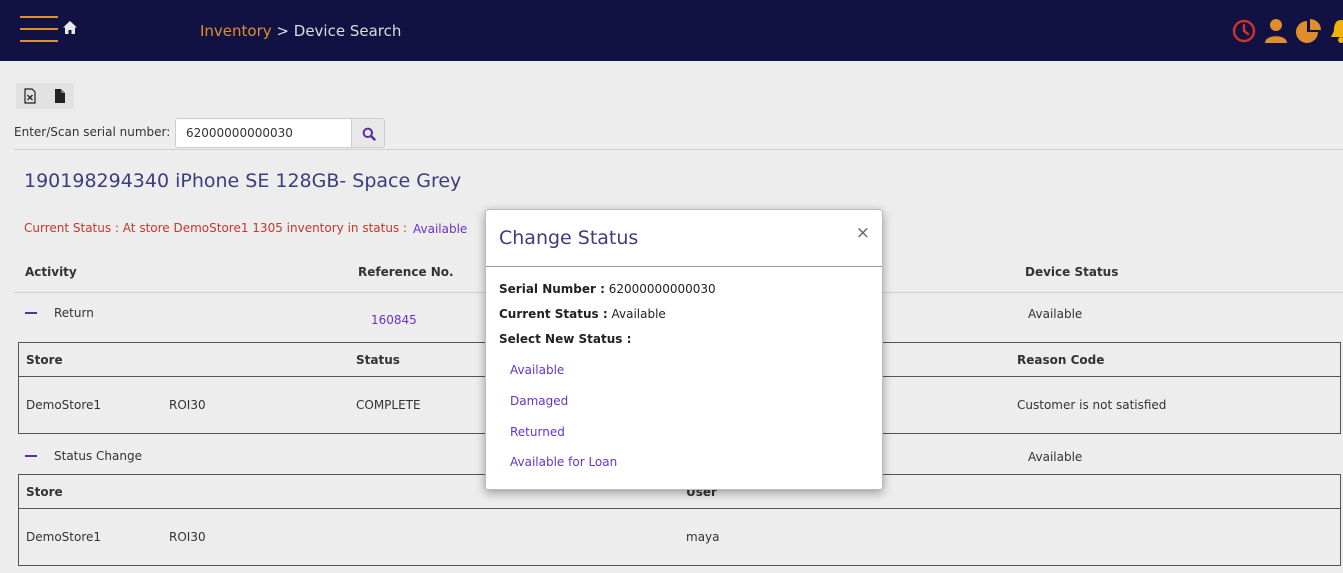 This screenshot has width=1343, height=573. What do you see at coordinates (671, 30) in the screenshot?
I see `top-navigation-bar: Inventory > Device Search` at bounding box center [671, 30].